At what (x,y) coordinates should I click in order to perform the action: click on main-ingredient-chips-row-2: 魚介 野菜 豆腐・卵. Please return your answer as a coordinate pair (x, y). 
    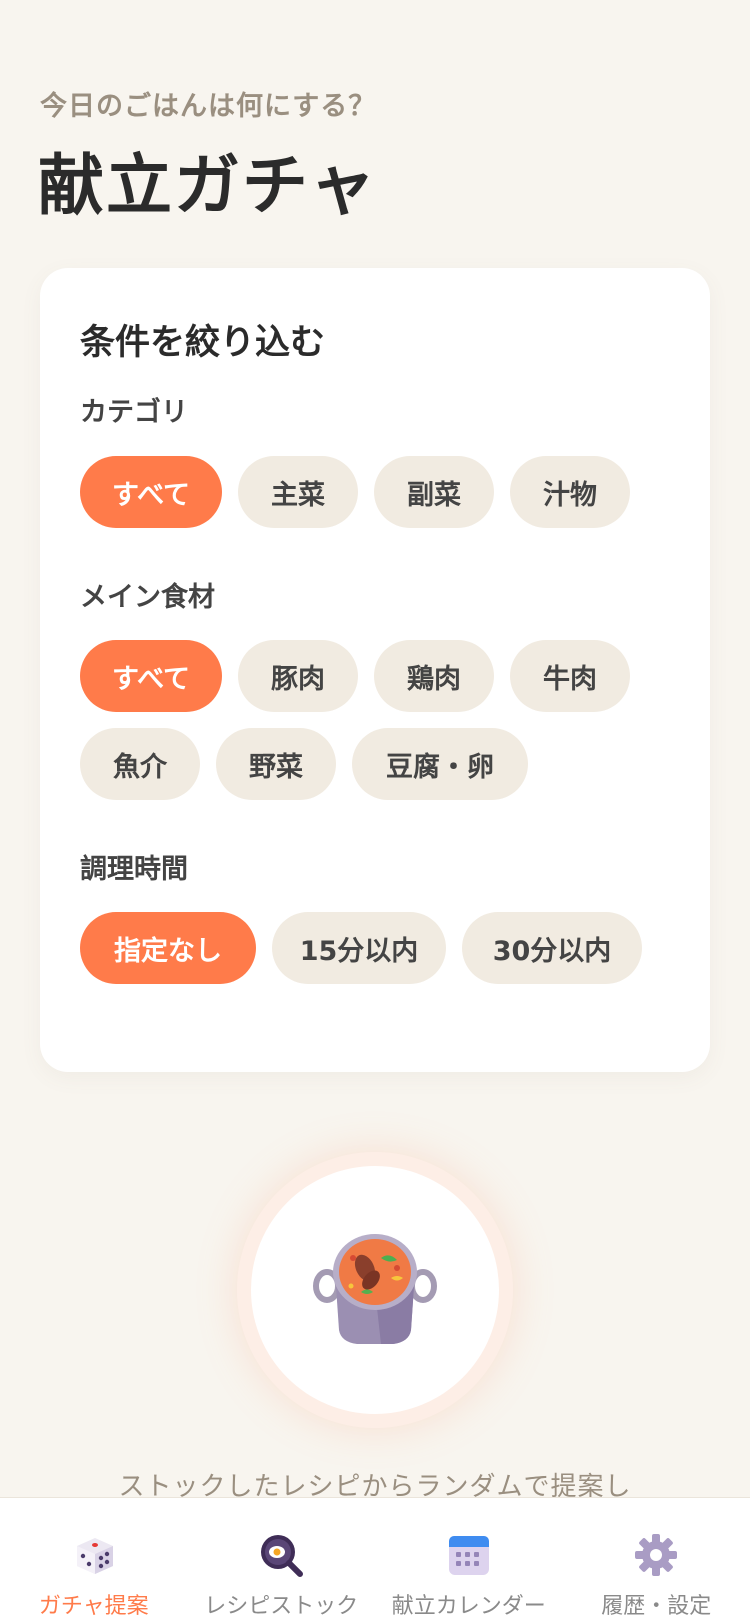
    Looking at the image, I should click on (304, 764).